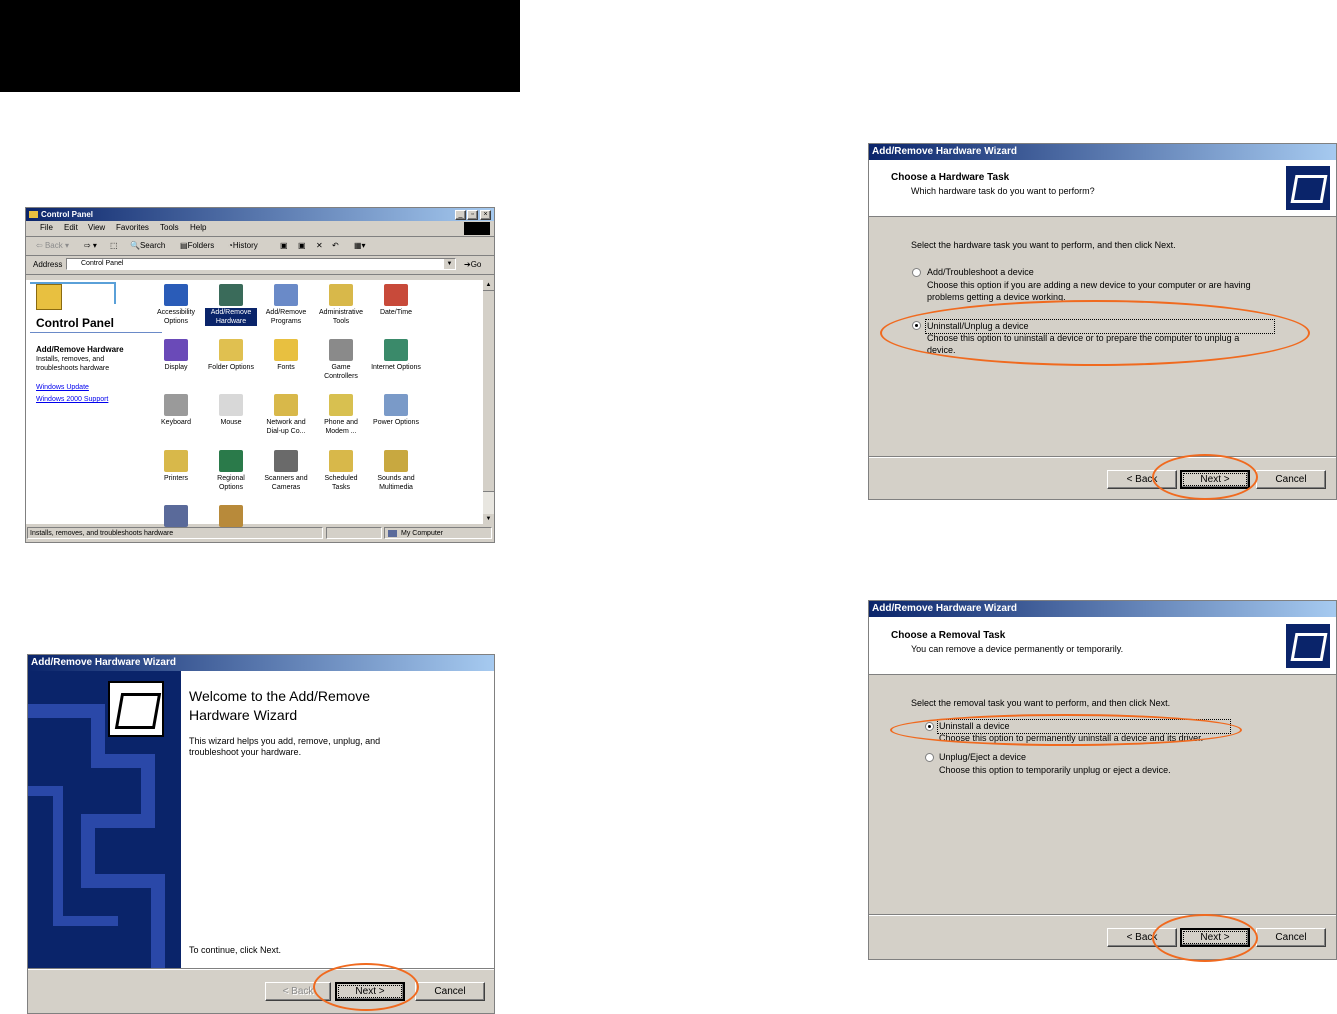 This screenshot has height=1014, width=1337. I want to click on folders-button: ▤Folders, so click(197, 245).